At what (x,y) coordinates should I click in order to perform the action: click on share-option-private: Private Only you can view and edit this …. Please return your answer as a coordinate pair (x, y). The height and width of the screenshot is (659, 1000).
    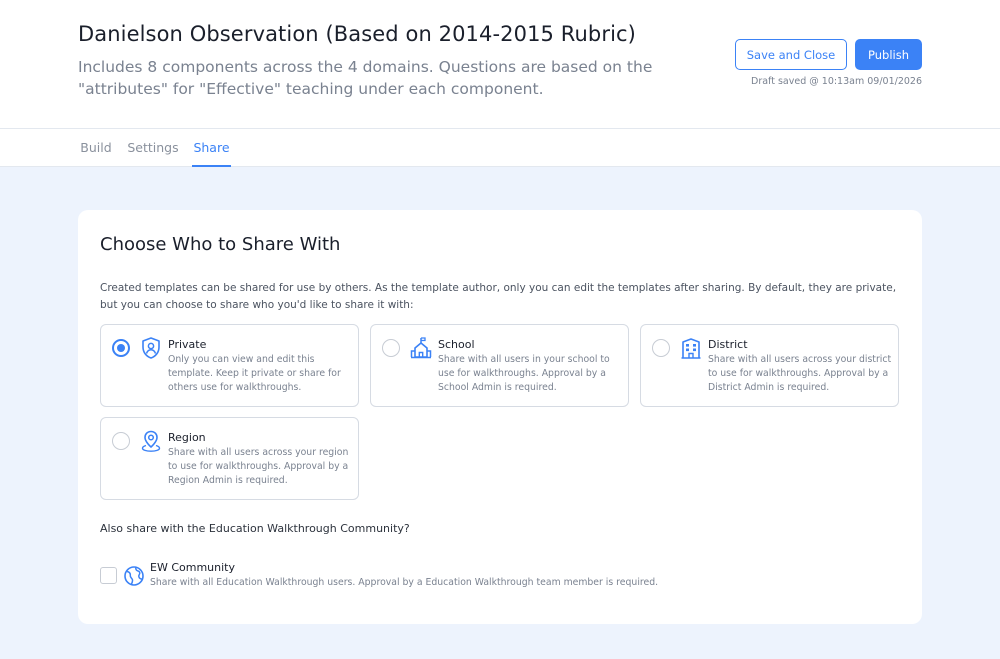
    Looking at the image, I should click on (229, 365).